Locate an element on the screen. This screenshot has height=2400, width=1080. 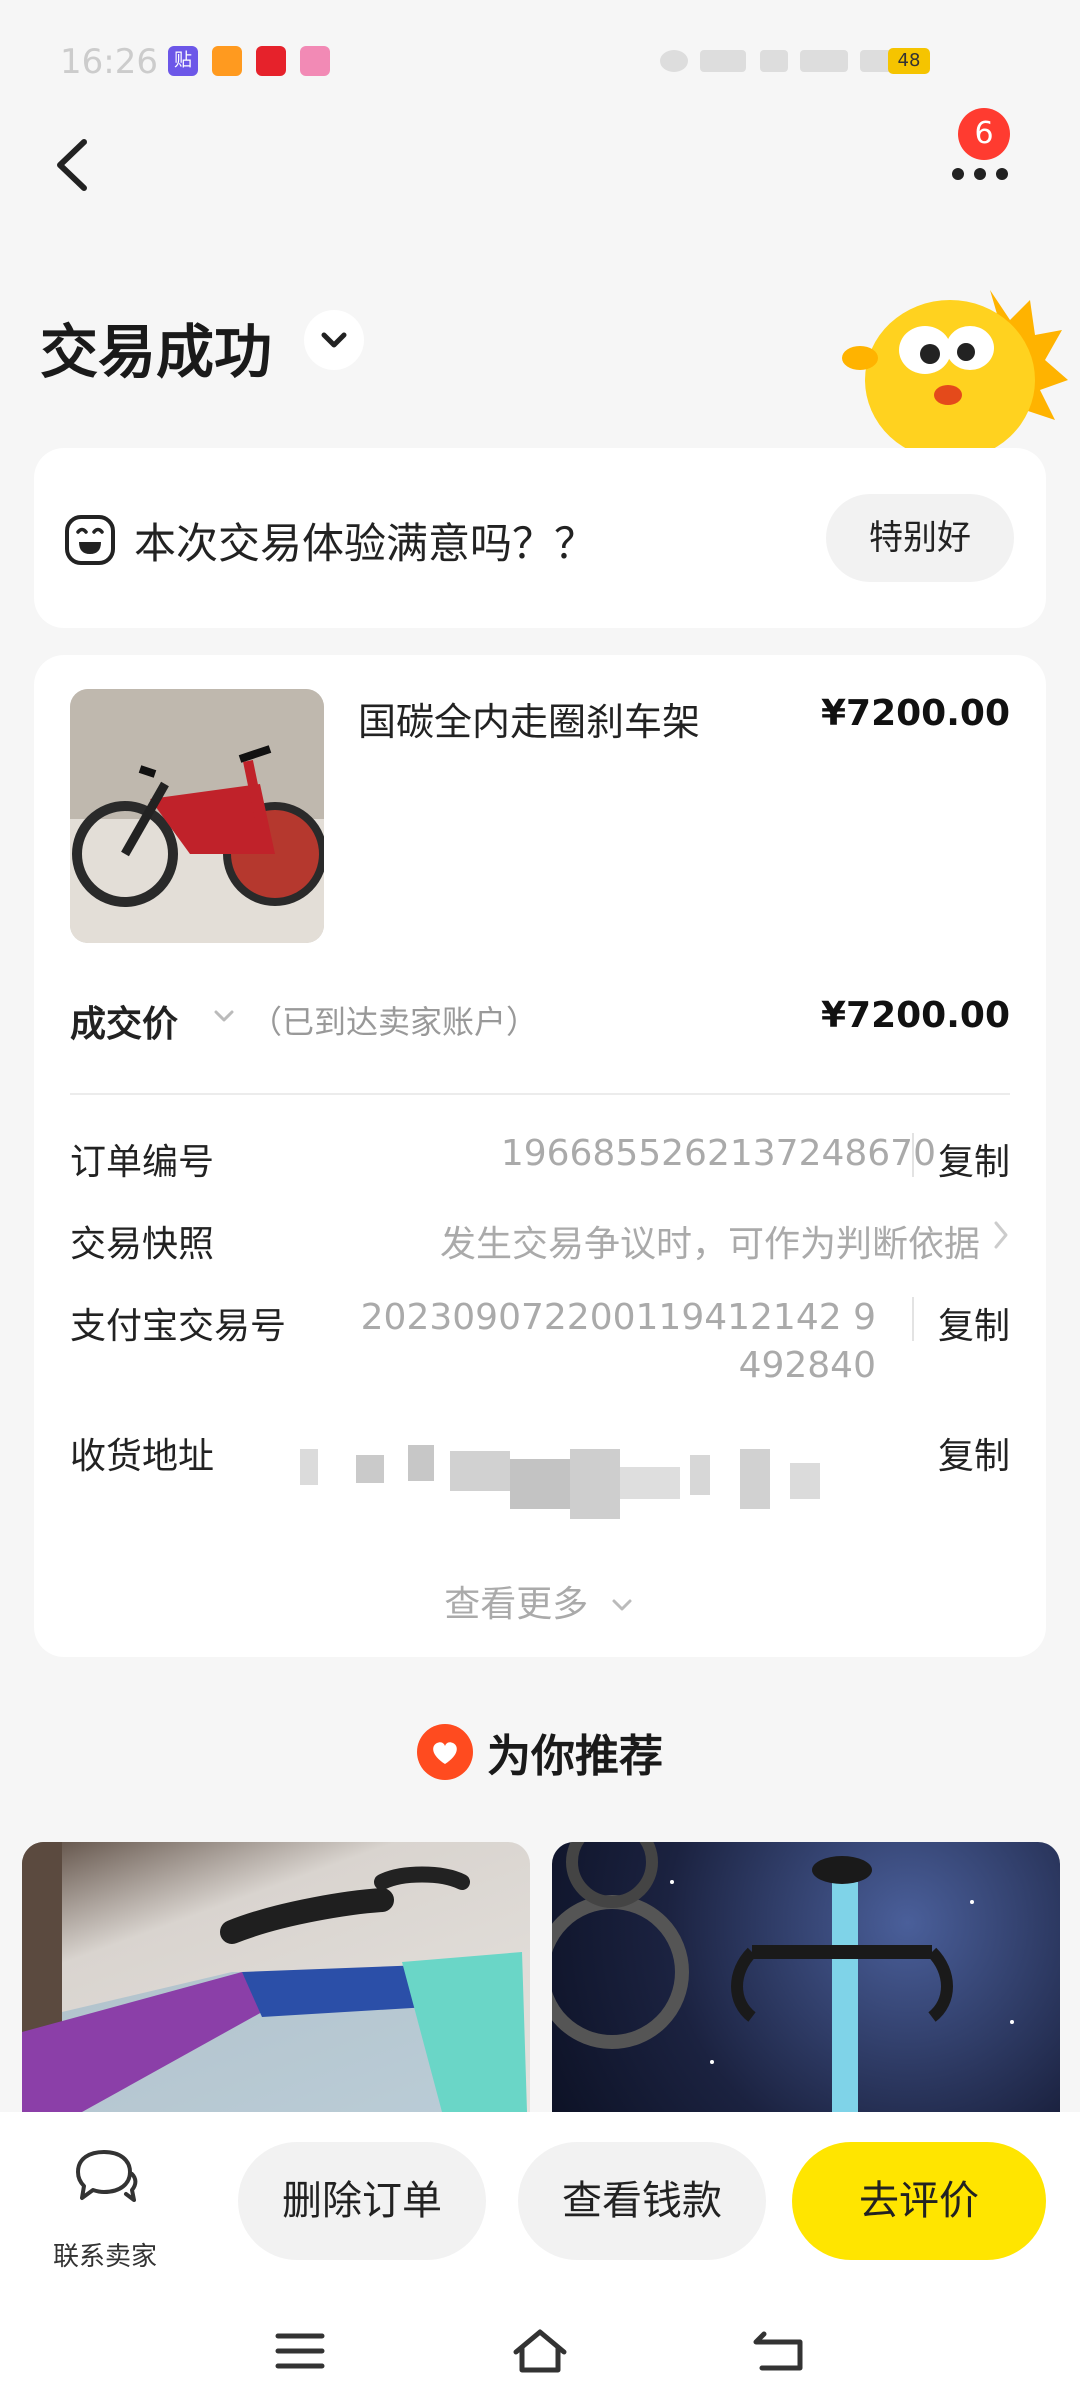
bicycle-photo is located at coordinates (197, 816).